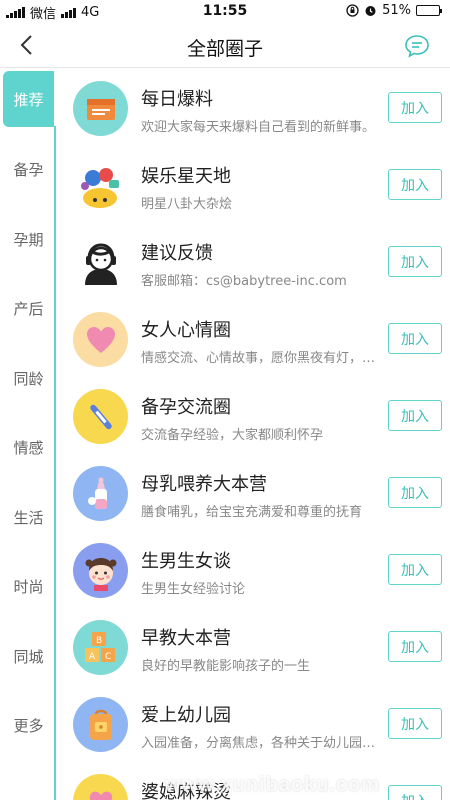 The height and width of the screenshot is (800, 450). Describe the element at coordinates (28, 586) in the screenshot. I see `sidebar-tab-fashion: 时尚` at that location.